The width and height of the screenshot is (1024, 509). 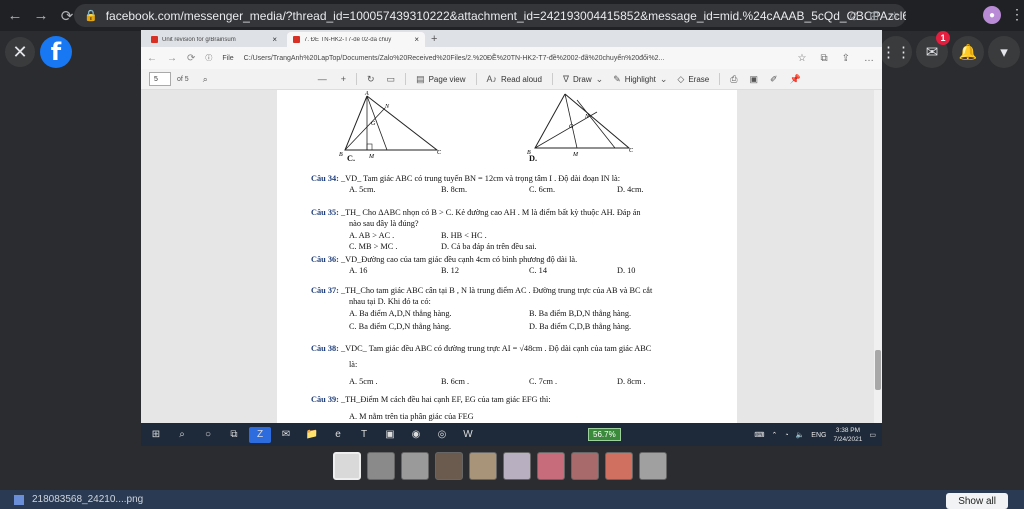 What do you see at coordinates (209, 58) in the screenshot?
I see `info-icon: ⓘ` at bounding box center [209, 58].